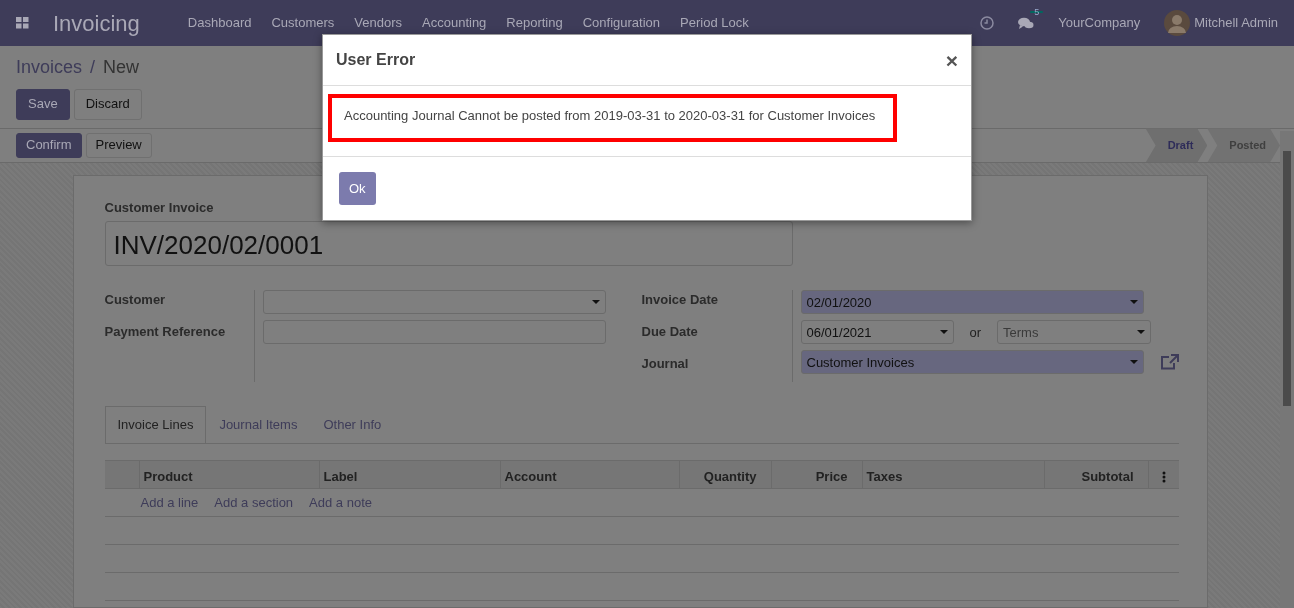 The image size is (1294, 608). I want to click on error-message: Accounting Journal Cannot be posted from 2019-03-31 to 2020-03-31 for Customer Invoices, so click(612, 118).